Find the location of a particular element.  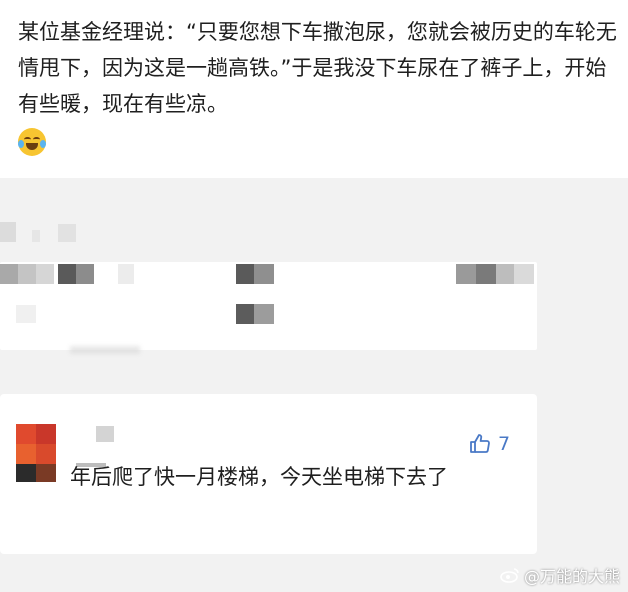

avatar is located at coordinates (36, 453).